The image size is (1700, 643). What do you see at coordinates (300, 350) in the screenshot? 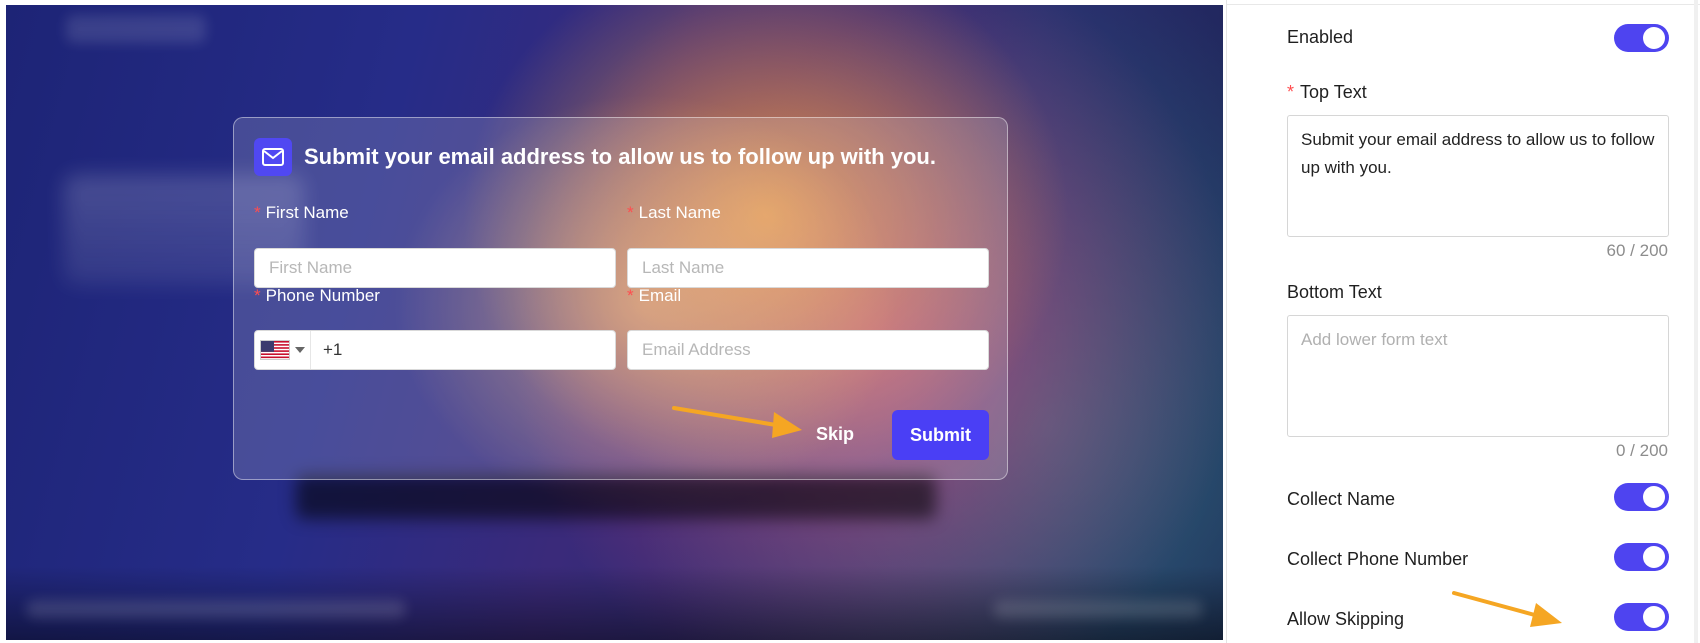
I see `chevron-down-icon` at bounding box center [300, 350].